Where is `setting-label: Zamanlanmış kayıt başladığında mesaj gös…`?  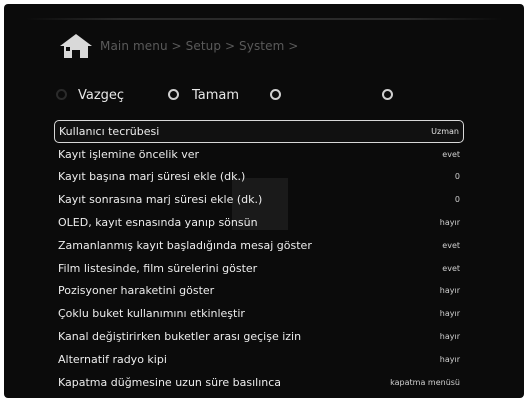 setting-label: Zamanlanmış kayıt başladığında mesaj gös… is located at coordinates (185, 245).